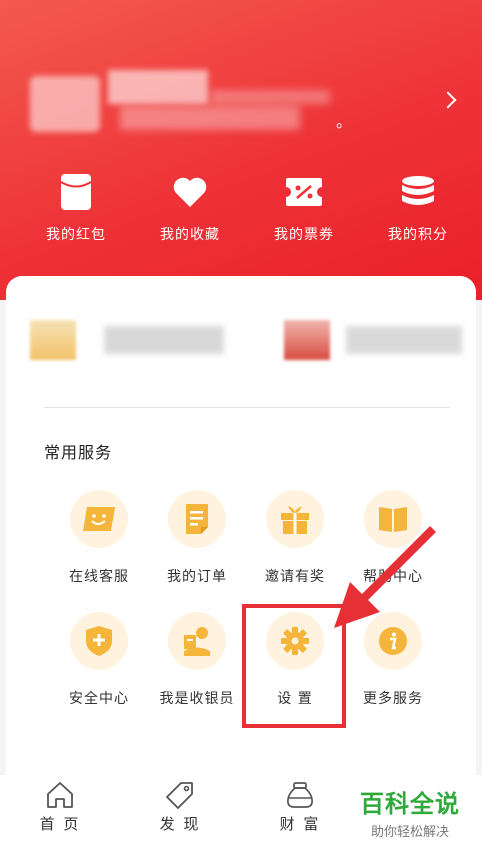  I want to click on avatar, so click(65, 104).